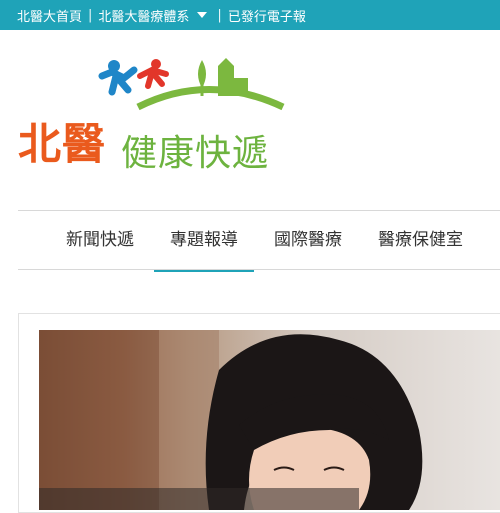 The image size is (500, 513). I want to click on site-logo: 北醫 健康快遞, so click(153, 114).